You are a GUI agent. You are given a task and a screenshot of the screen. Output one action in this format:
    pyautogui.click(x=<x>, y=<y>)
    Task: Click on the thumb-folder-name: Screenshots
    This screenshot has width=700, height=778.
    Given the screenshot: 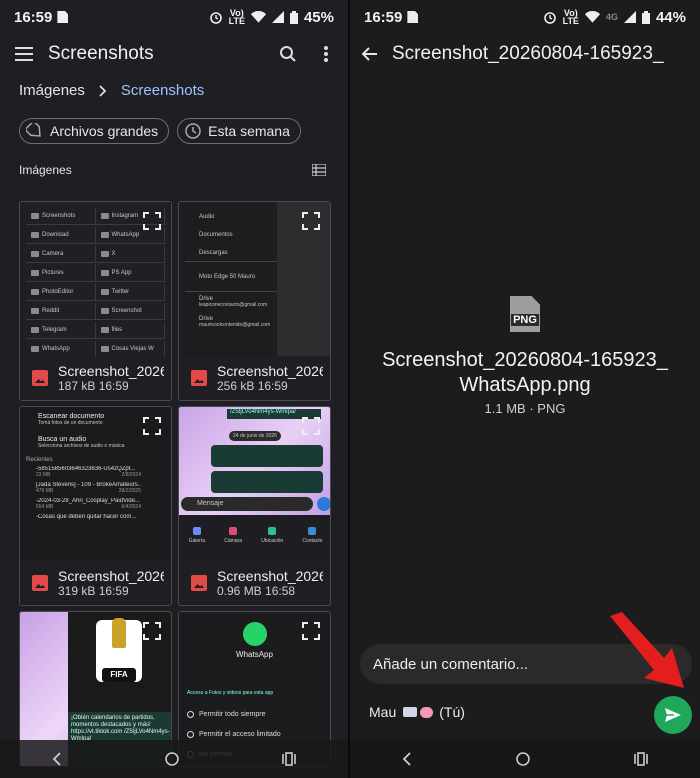 What is the action you would take?
    pyautogui.click(x=61, y=216)
    